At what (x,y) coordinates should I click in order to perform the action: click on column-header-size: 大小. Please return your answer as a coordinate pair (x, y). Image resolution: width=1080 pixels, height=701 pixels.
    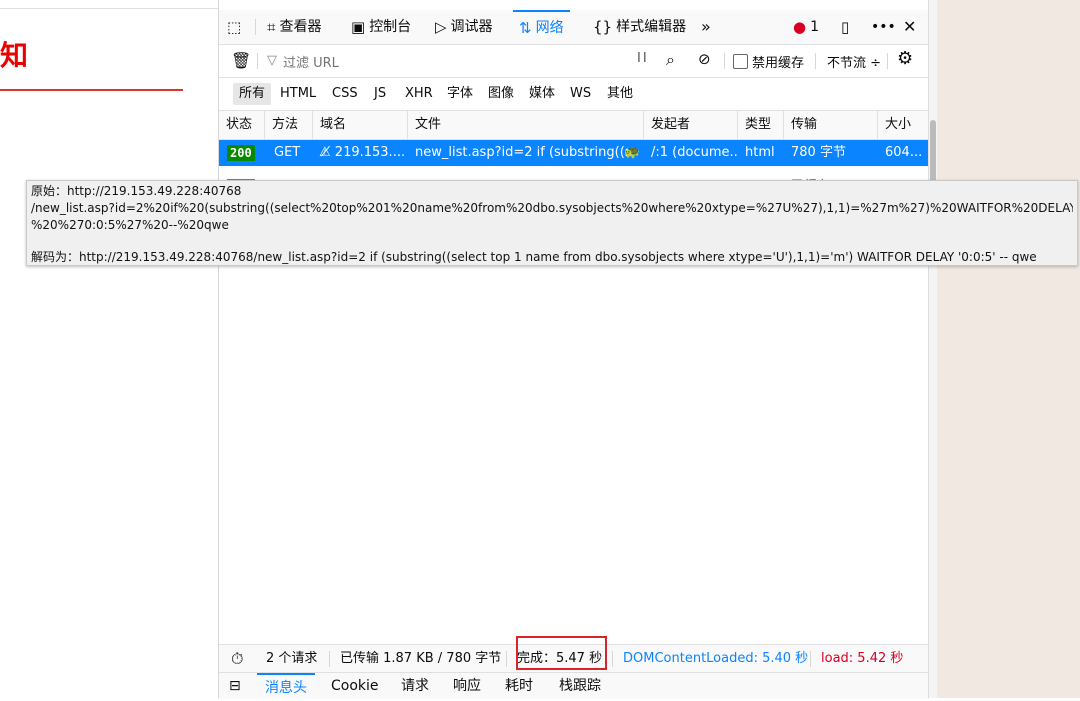
    Looking at the image, I should click on (903, 125).